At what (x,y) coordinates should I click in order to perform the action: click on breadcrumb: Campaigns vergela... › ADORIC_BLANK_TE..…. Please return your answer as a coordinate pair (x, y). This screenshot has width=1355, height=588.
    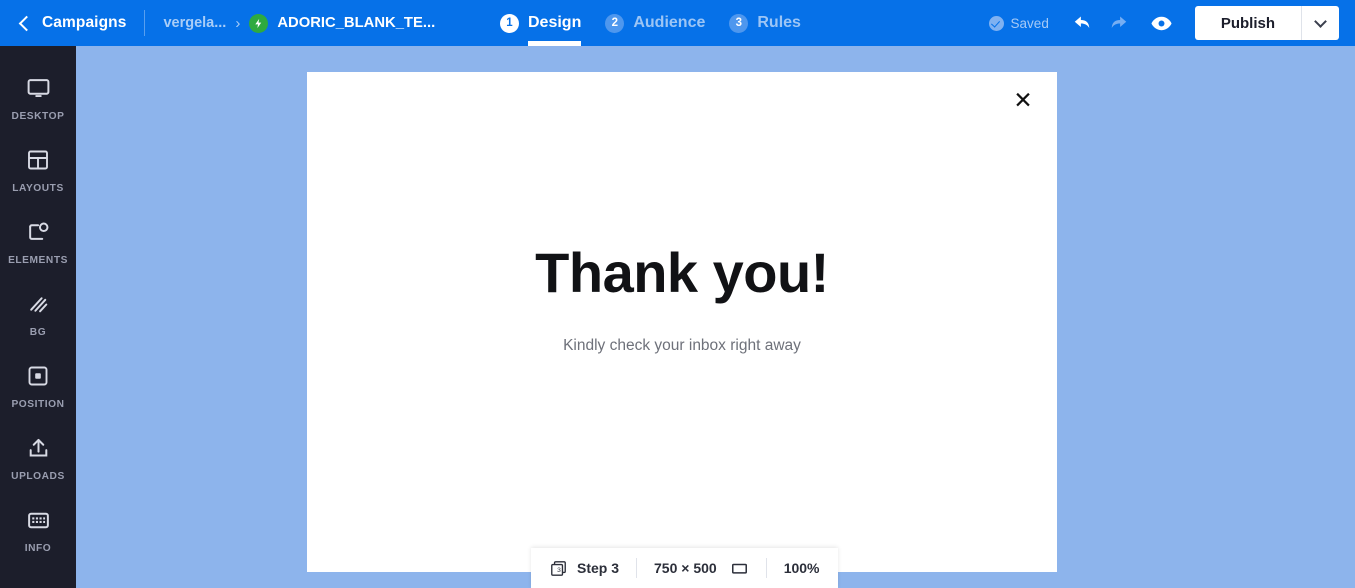
    Looking at the image, I should click on (217, 23).